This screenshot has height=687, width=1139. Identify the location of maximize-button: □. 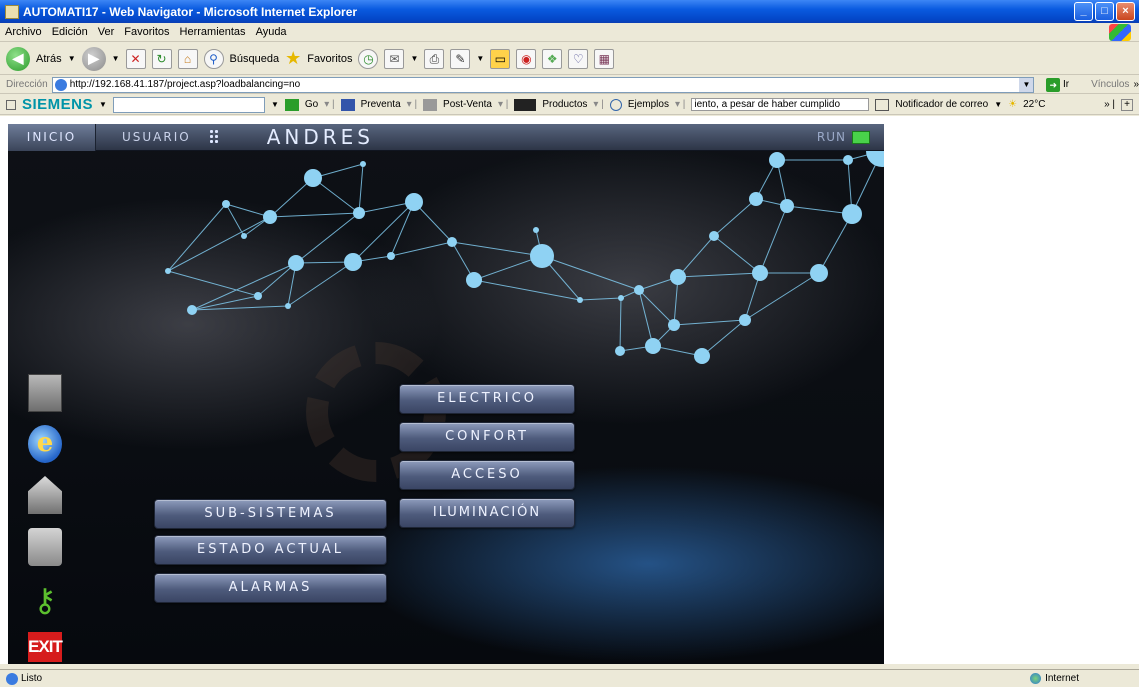
(1104, 11).